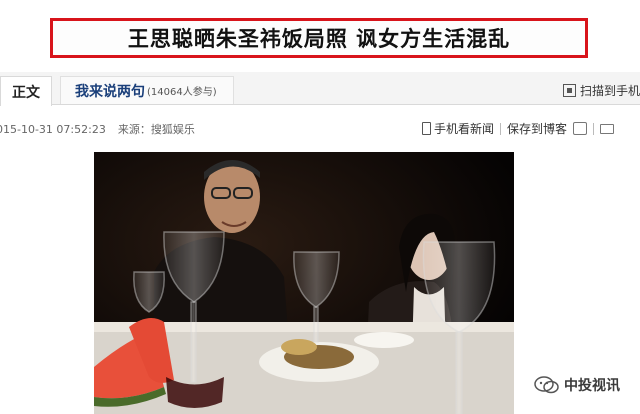  I want to click on headline-title: 王思聪晒朱圣祎饭局照 讽女方生活混乱, so click(319, 38).